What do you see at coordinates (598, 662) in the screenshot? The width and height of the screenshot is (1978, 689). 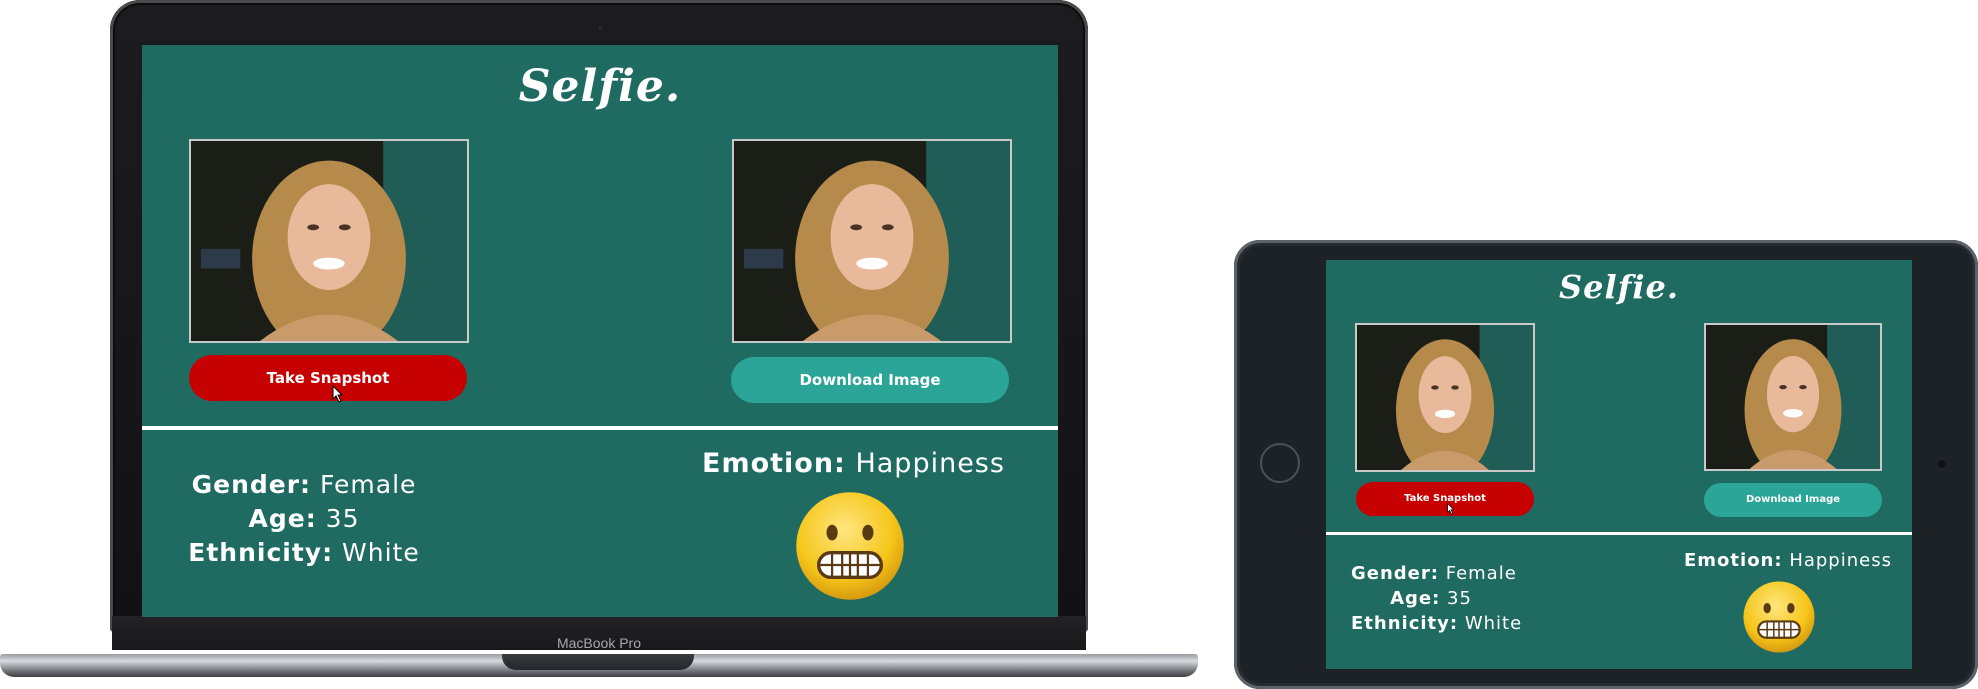 I see `laptop-notch` at bounding box center [598, 662].